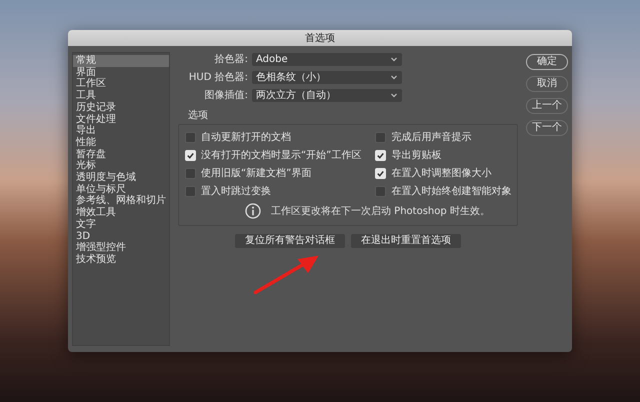 The height and width of the screenshot is (402, 640). Describe the element at coordinates (198, 115) in the screenshot. I see `group-title: 选项` at that location.